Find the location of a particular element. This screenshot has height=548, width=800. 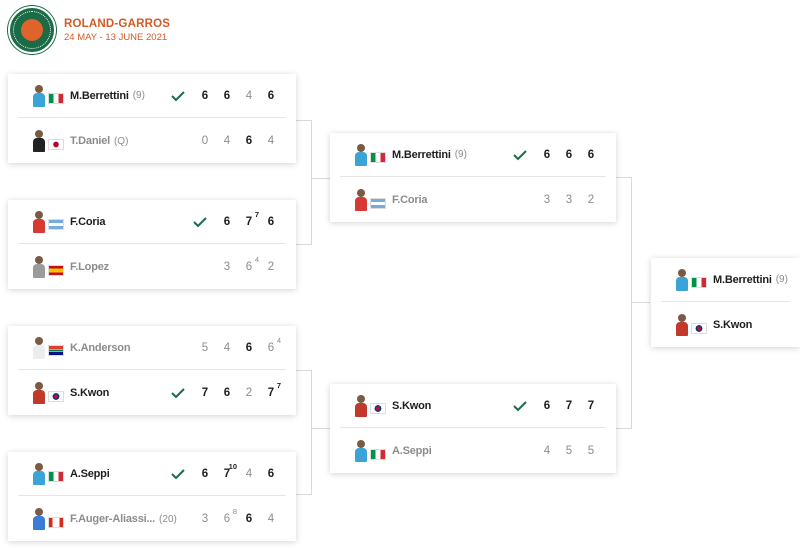

set-score: 5 is located at coordinates (569, 451).